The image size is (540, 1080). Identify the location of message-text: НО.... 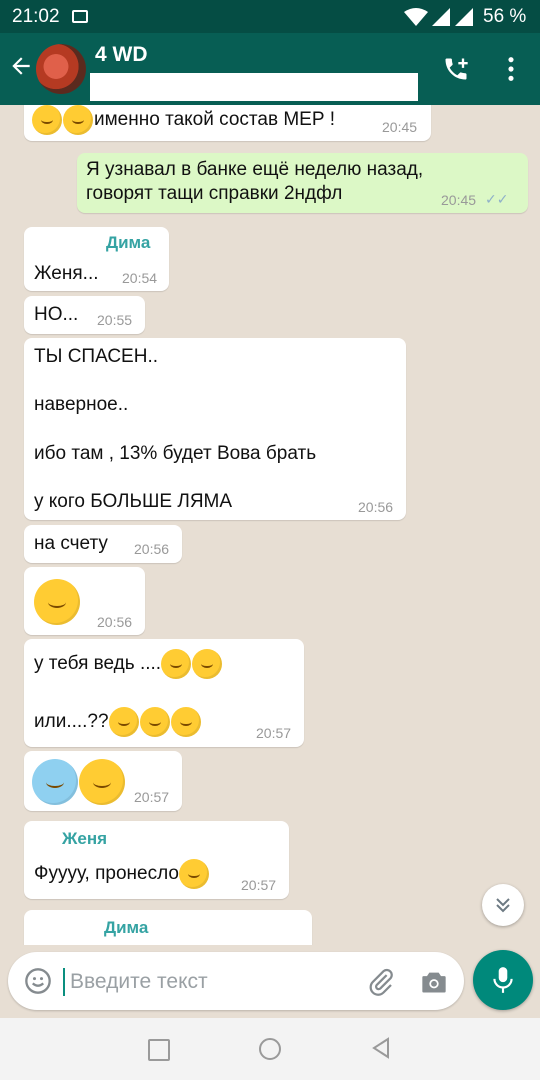
(56, 314).